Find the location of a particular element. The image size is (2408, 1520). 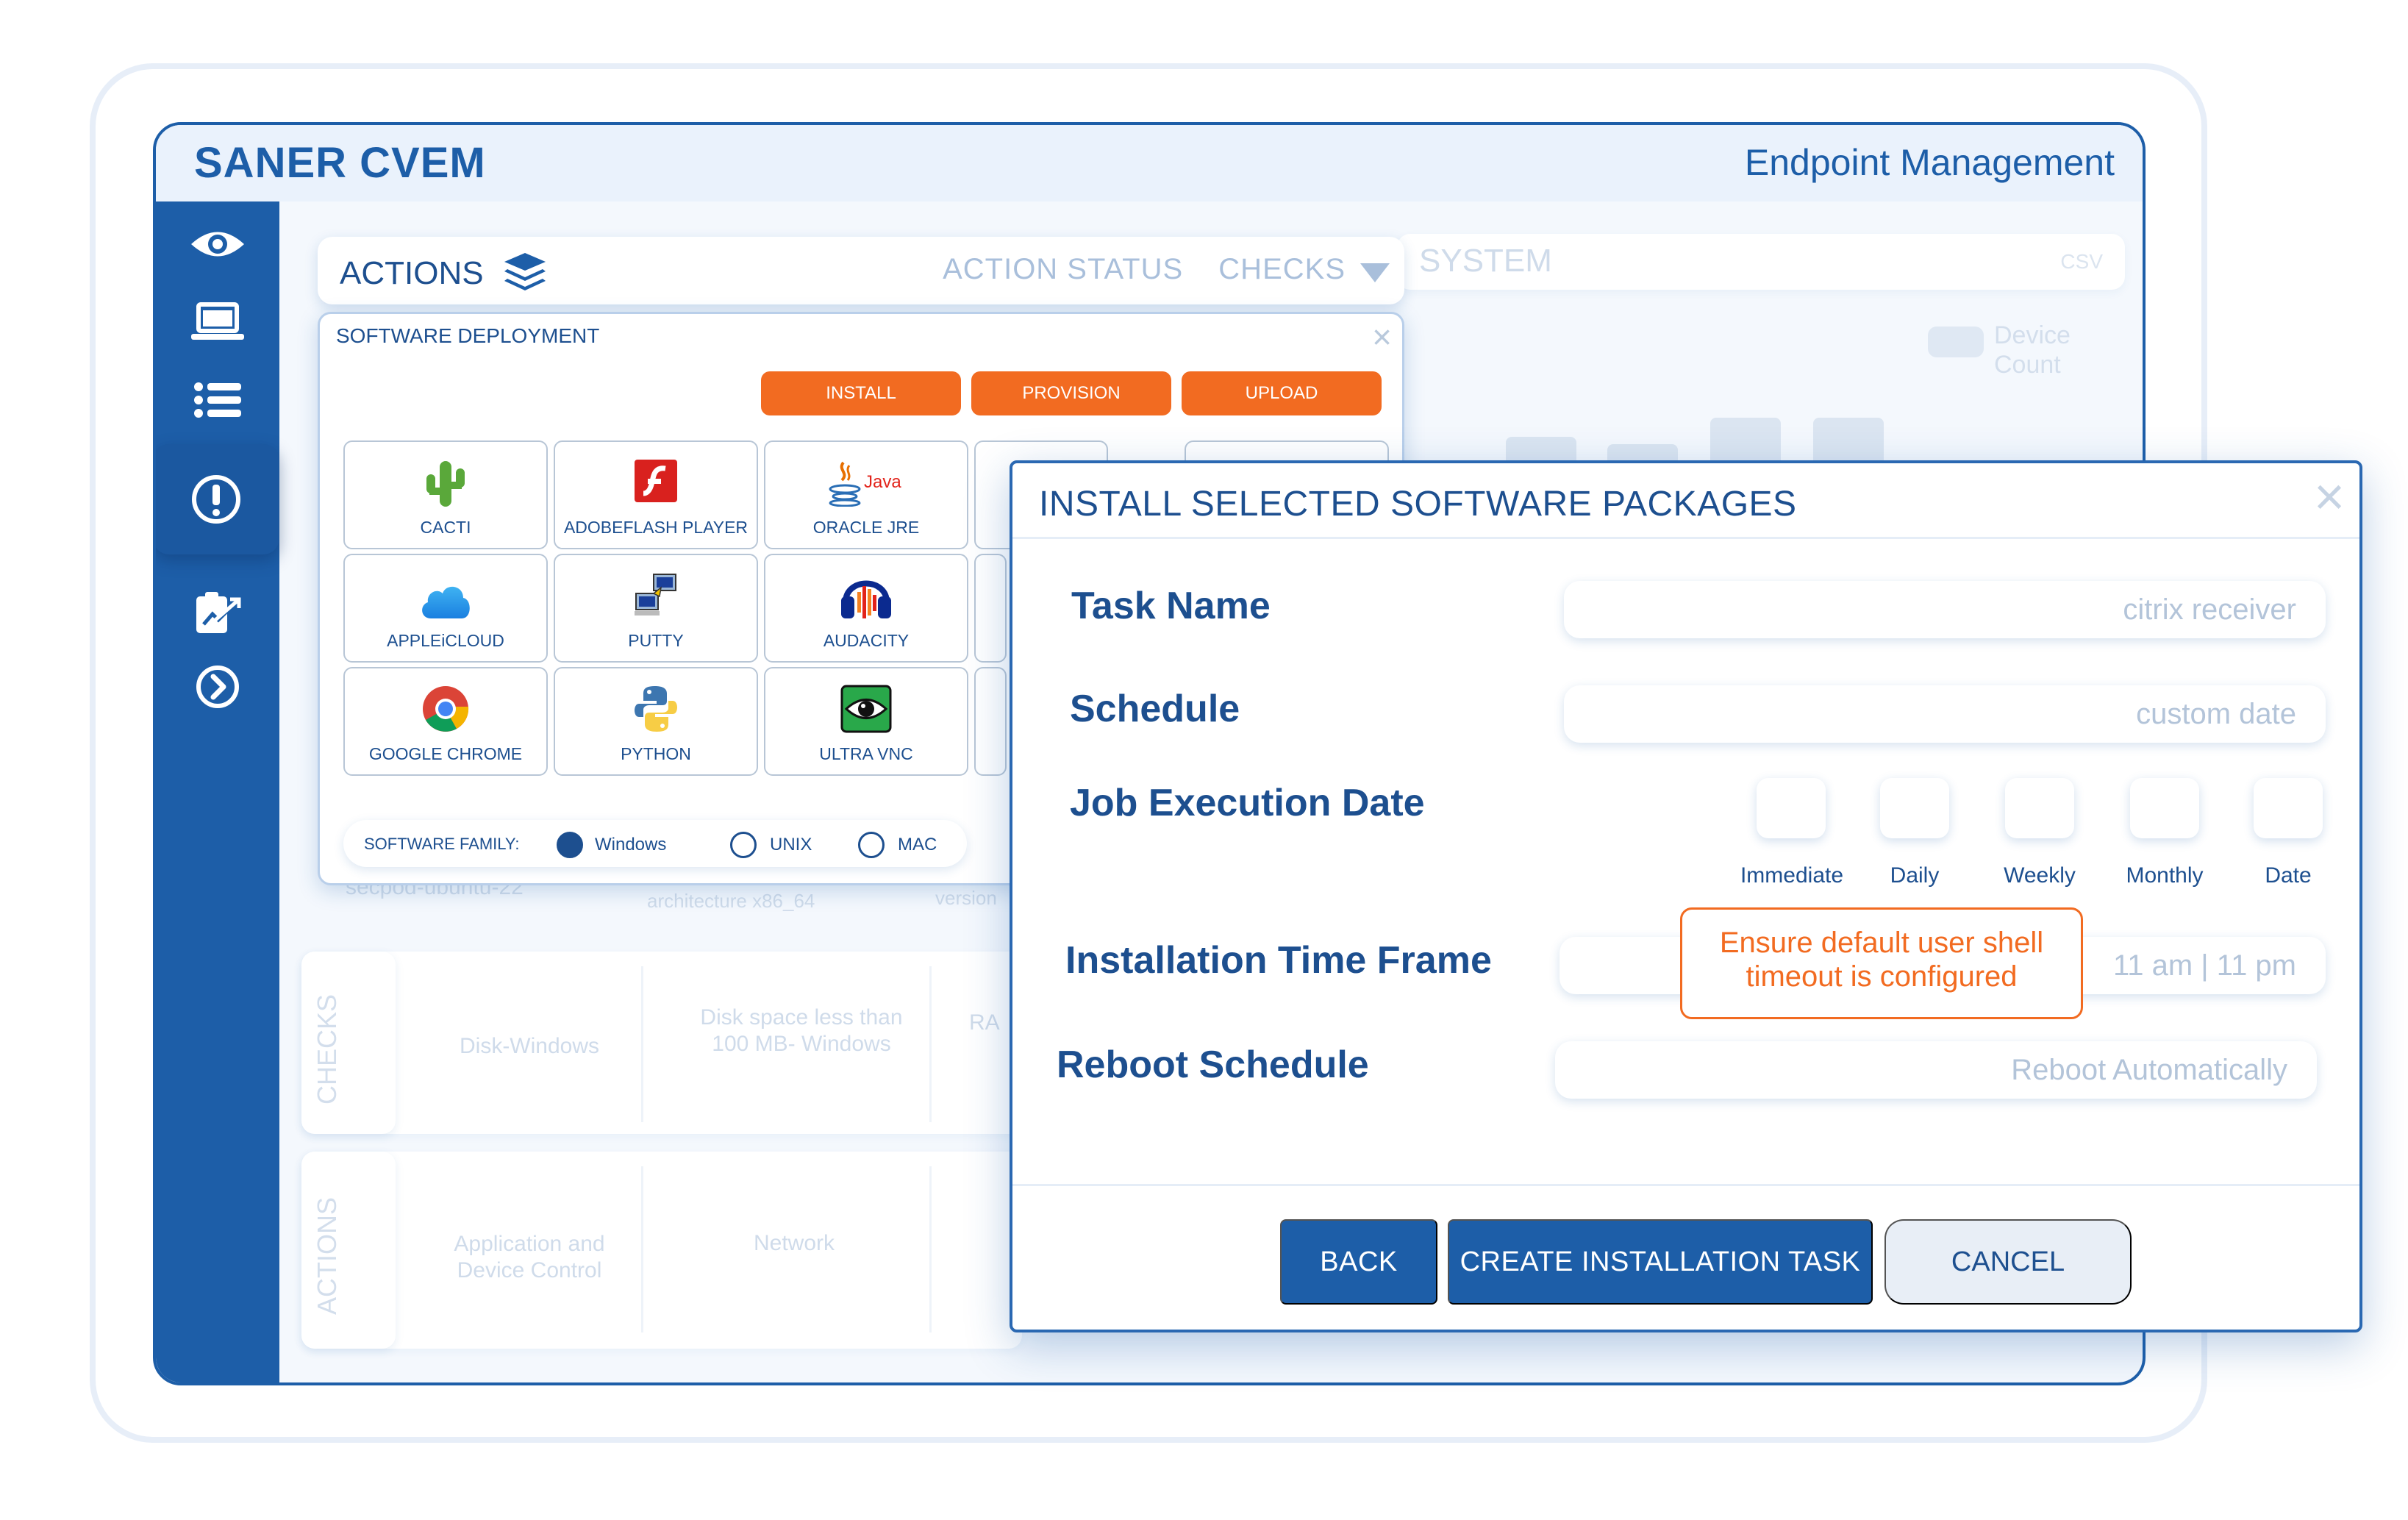

sidebar-item-devices is located at coordinates (217, 322).